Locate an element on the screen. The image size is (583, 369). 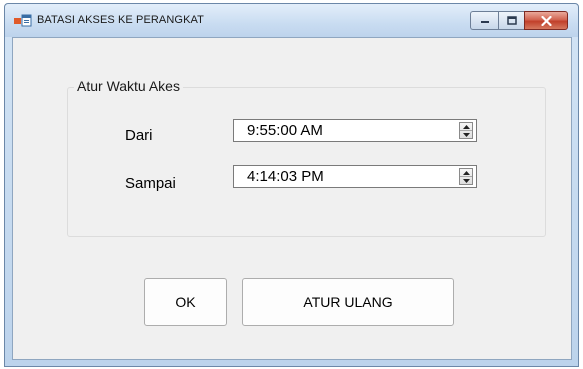
from-spin-down-button is located at coordinates (466, 134).